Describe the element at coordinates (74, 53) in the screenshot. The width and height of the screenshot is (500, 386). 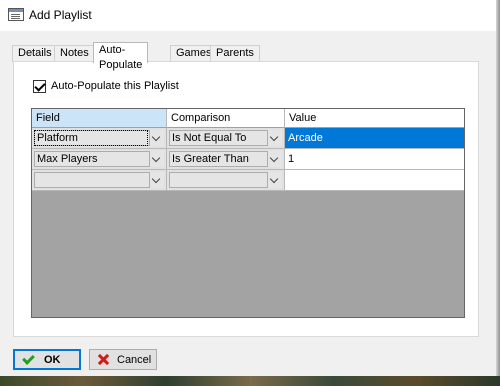
I see `tab-notes: Notes` at that location.